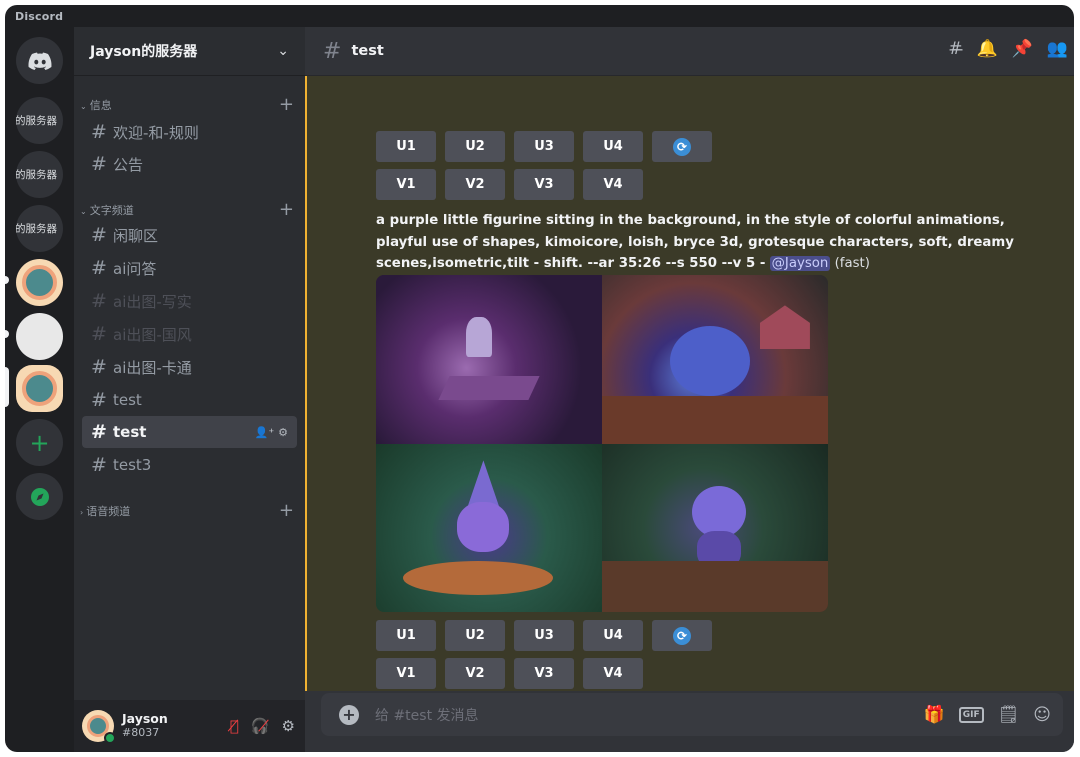 The width and height of the screenshot is (1080, 757). What do you see at coordinates (39, 60) in the screenshot?
I see `discord-home-button` at bounding box center [39, 60].